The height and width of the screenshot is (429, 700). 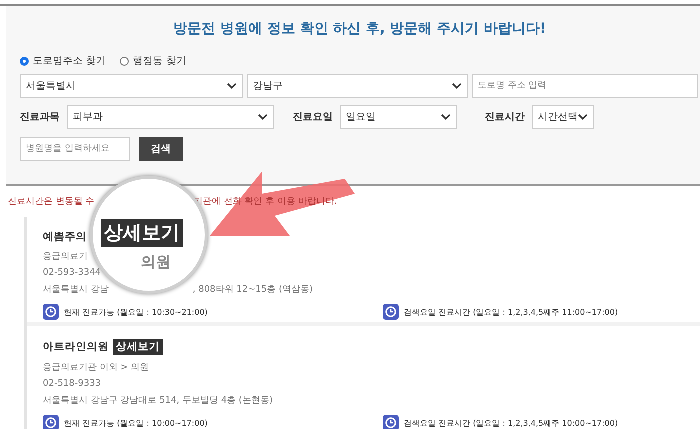 What do you see at coordinates (357, 86) in the screenshot?
I see `dropdown: 강남구` at bounding box center [357, 86].